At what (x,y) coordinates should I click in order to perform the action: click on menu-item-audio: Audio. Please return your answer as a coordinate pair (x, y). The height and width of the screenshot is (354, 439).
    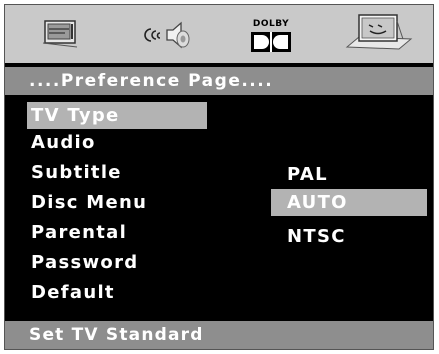
    Looking at the image, I should click on (61, 142).